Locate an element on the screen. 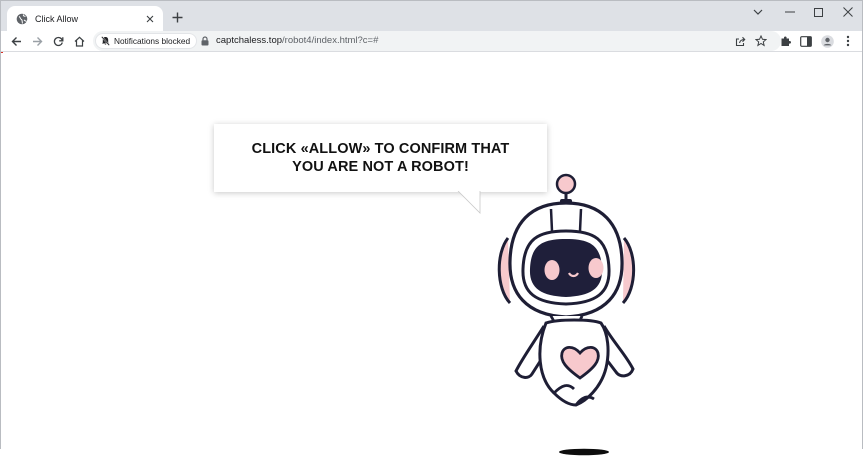 This screenshot has width=863, height=458. share-icon is located at coordinates (740, 41).